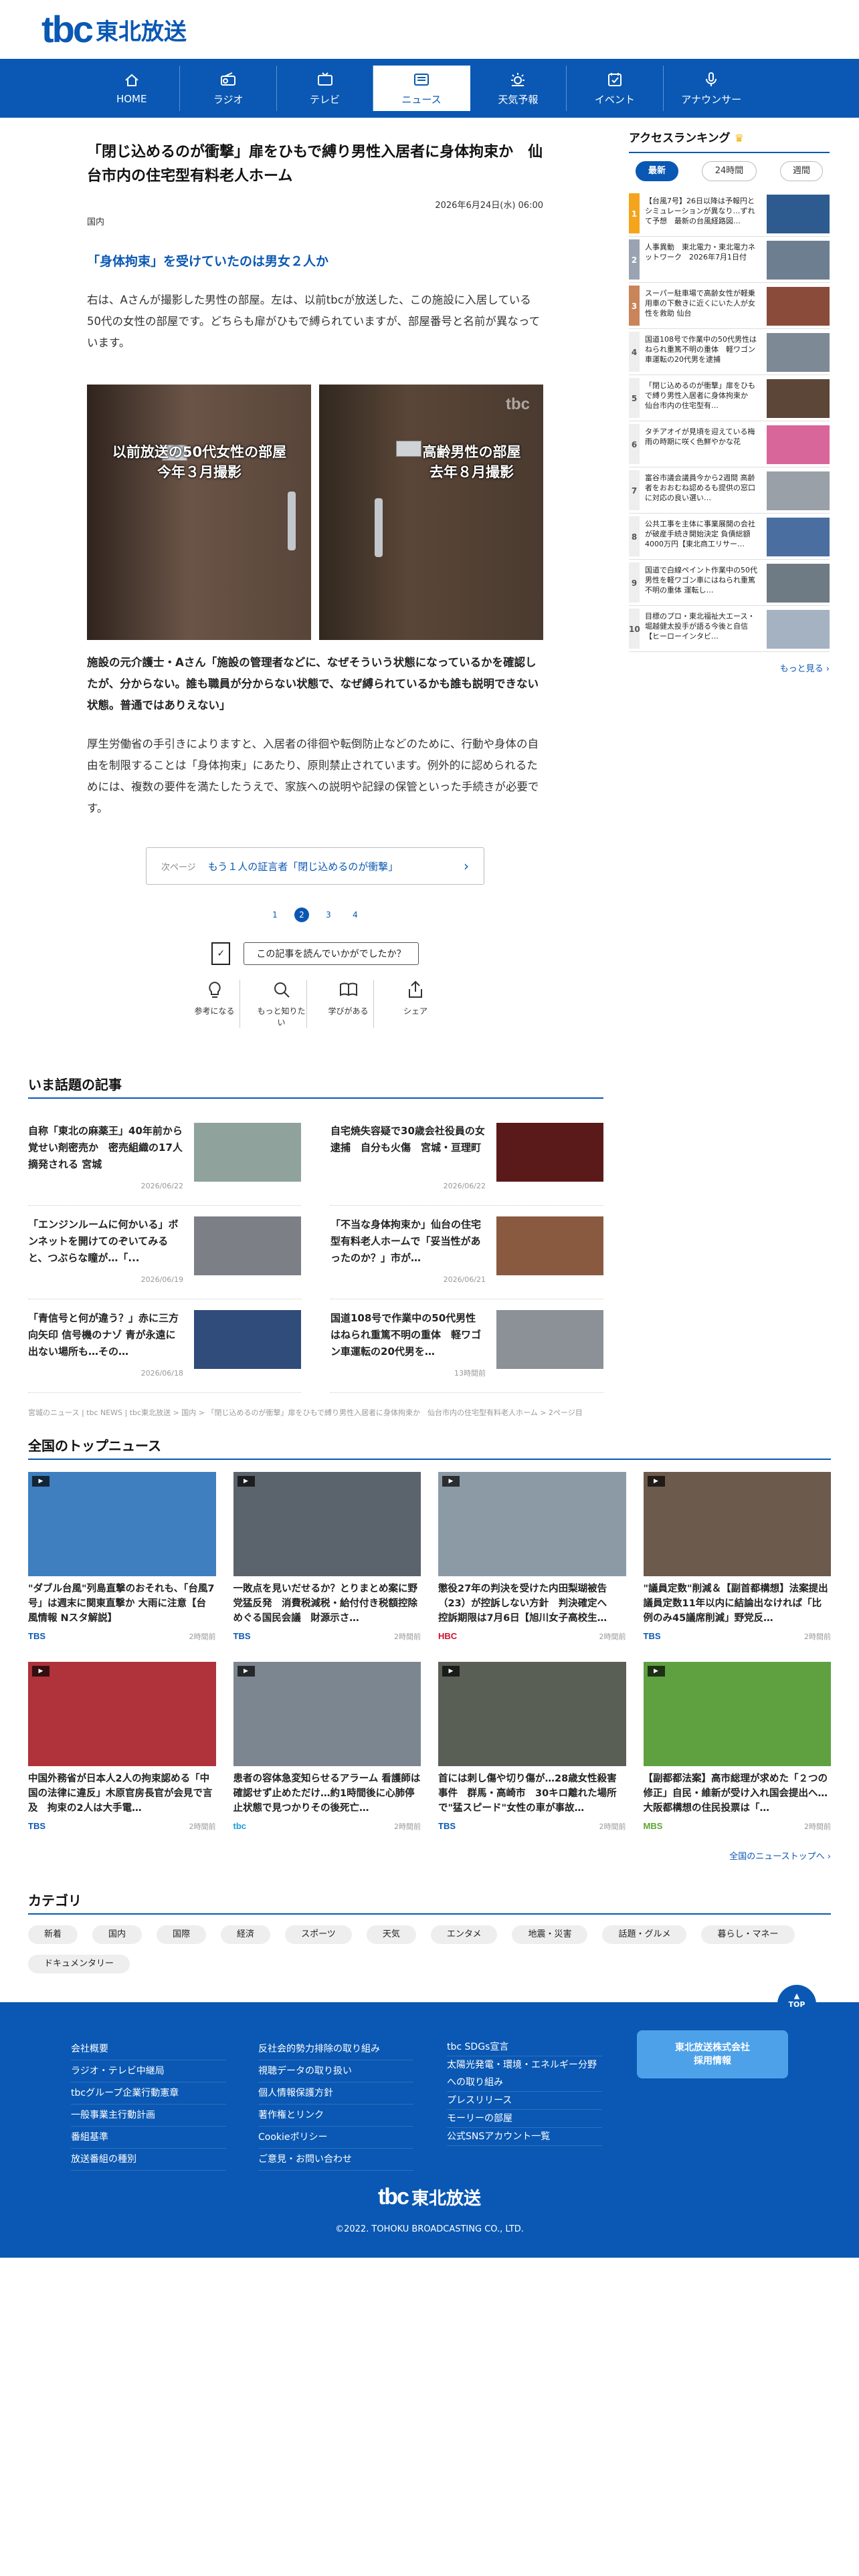 Image resolution: width=859 pixels, height=2576 pixels. I want to click on ranking-tab-1: 24時間, so click(730, 171).